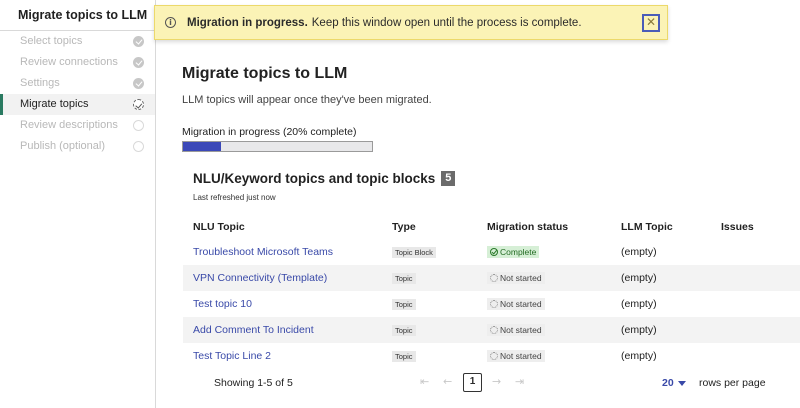  What do you see at coordinates (681, 383) in the screenshot?
I see `caret-down-icon` at bounding box center [681, 383].